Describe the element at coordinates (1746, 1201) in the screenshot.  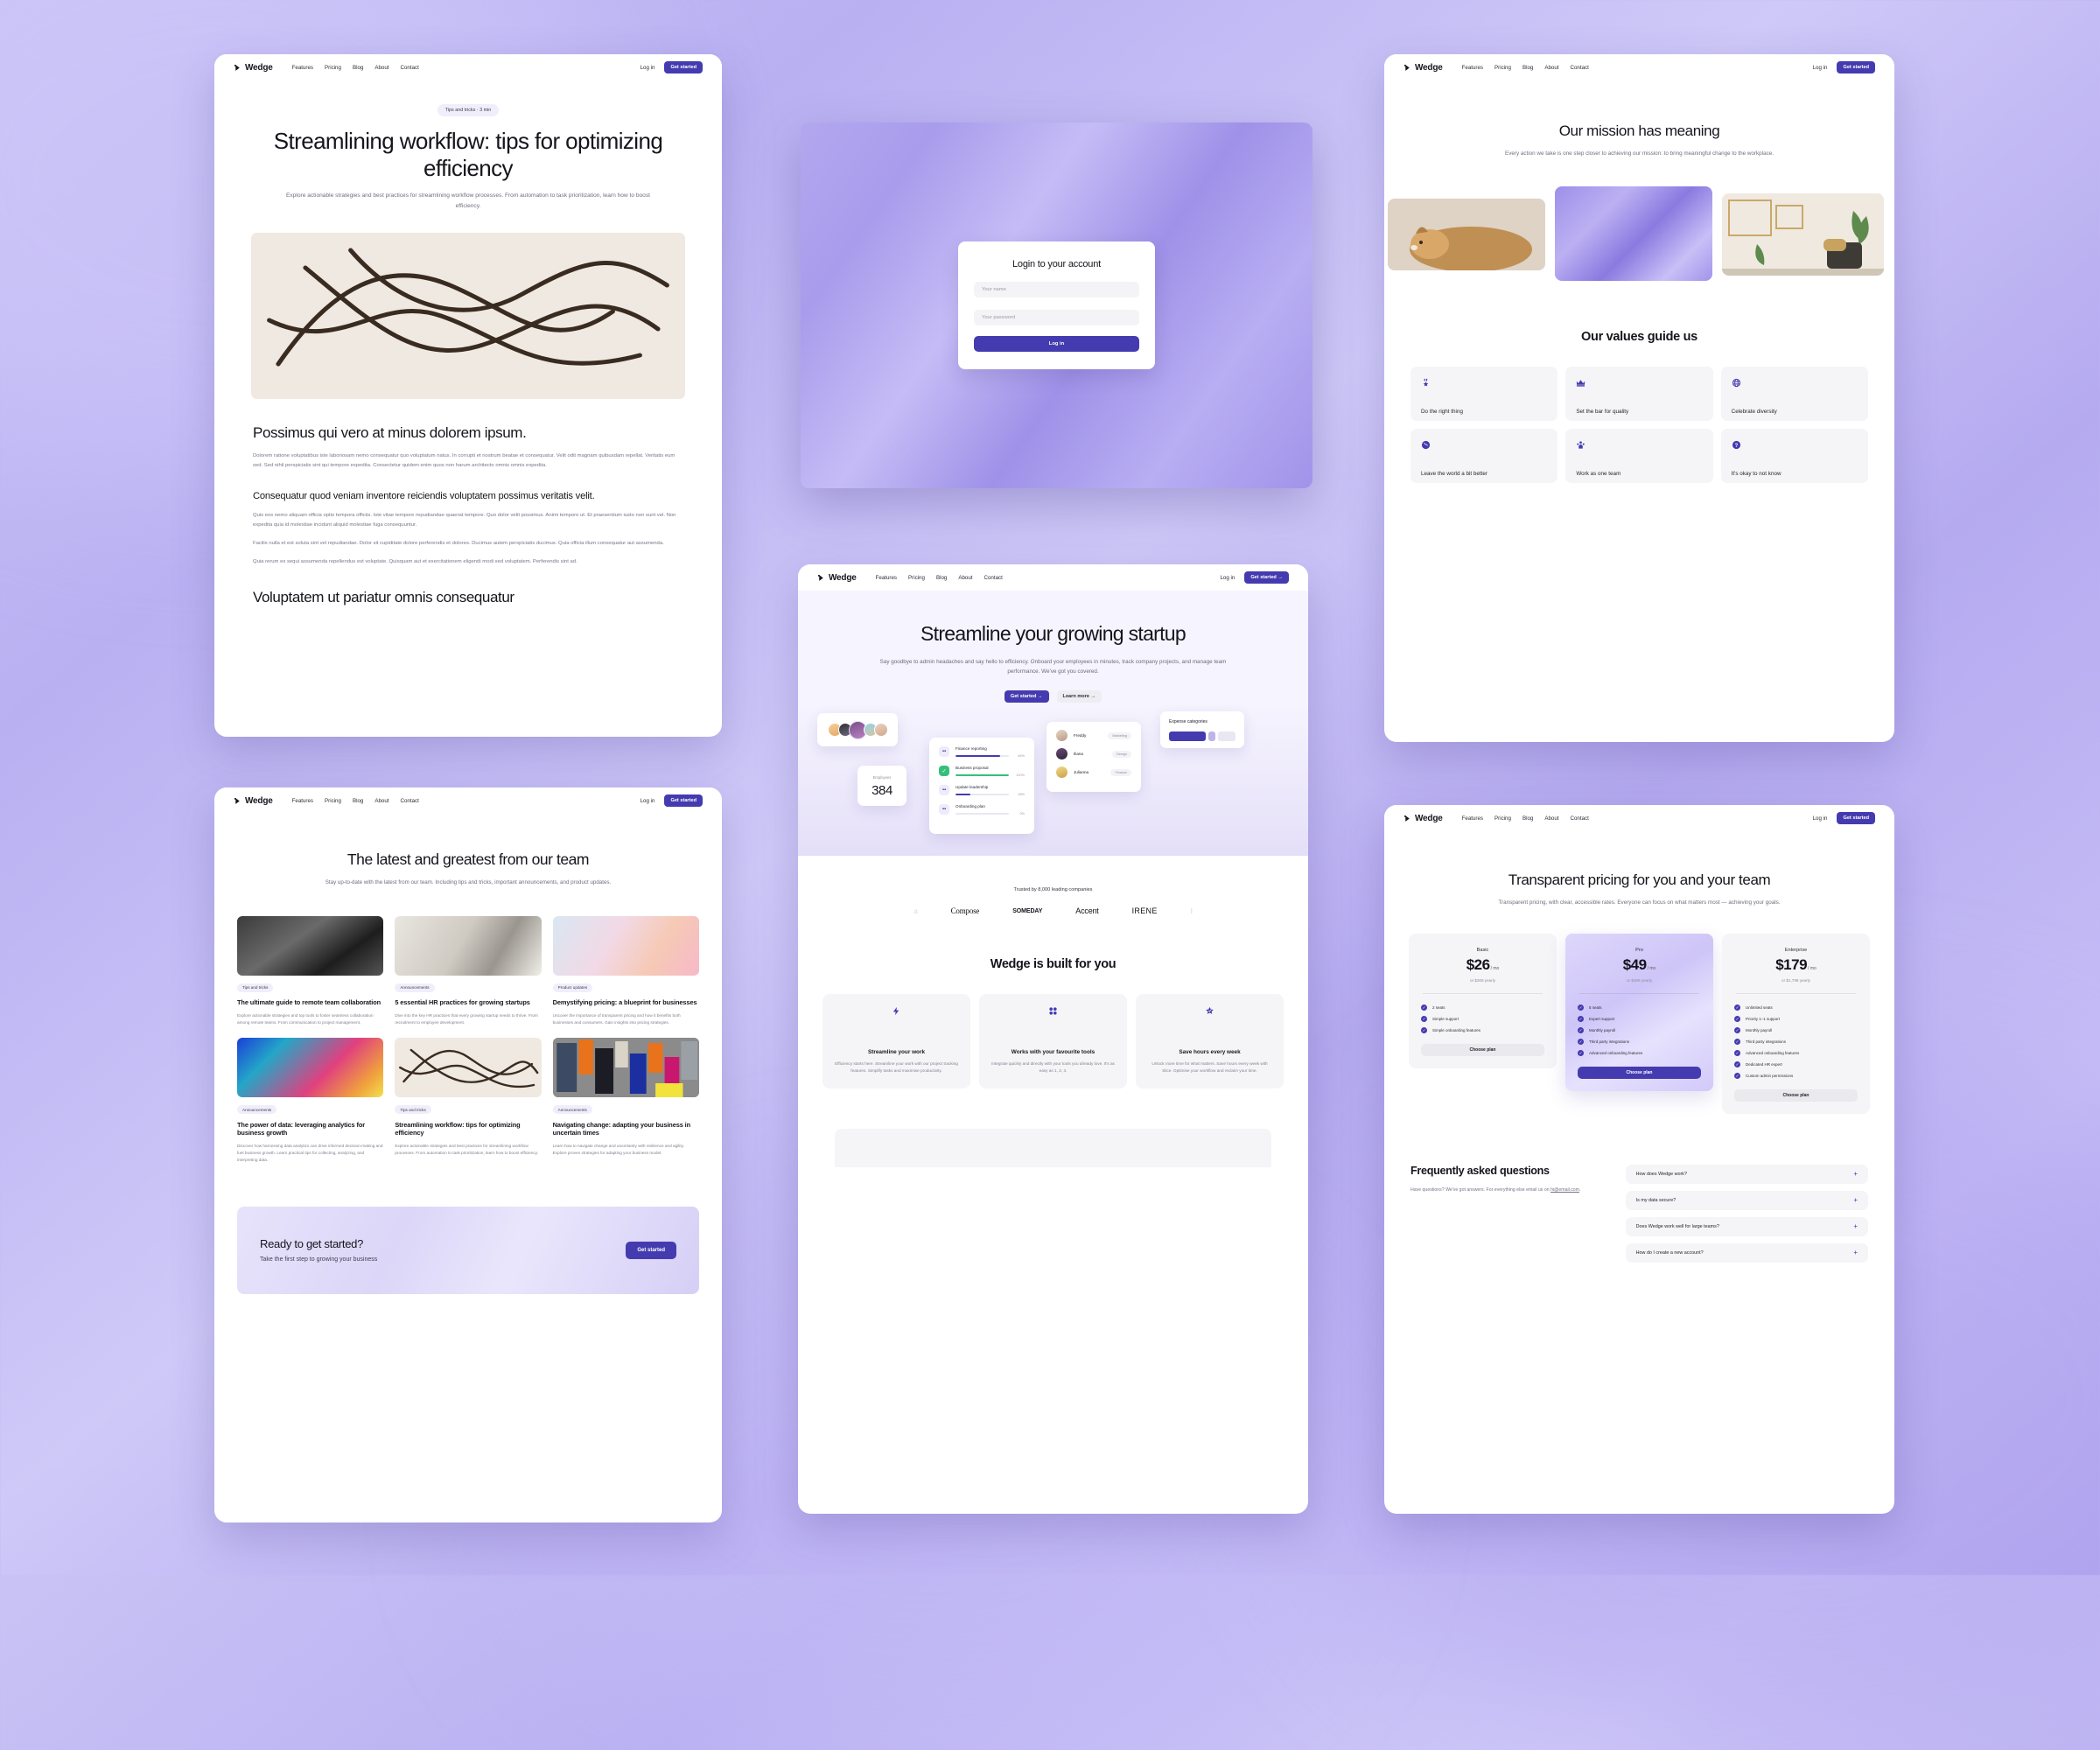
I see `faq-item: Is my data secure? +` at that location.